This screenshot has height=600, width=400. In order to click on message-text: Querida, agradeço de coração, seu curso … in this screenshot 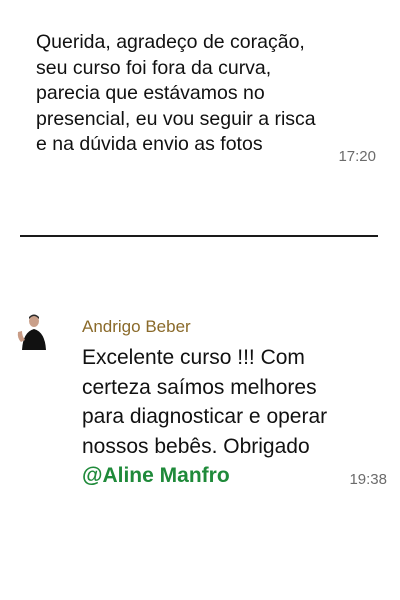, I will do `click(176, 93)`.